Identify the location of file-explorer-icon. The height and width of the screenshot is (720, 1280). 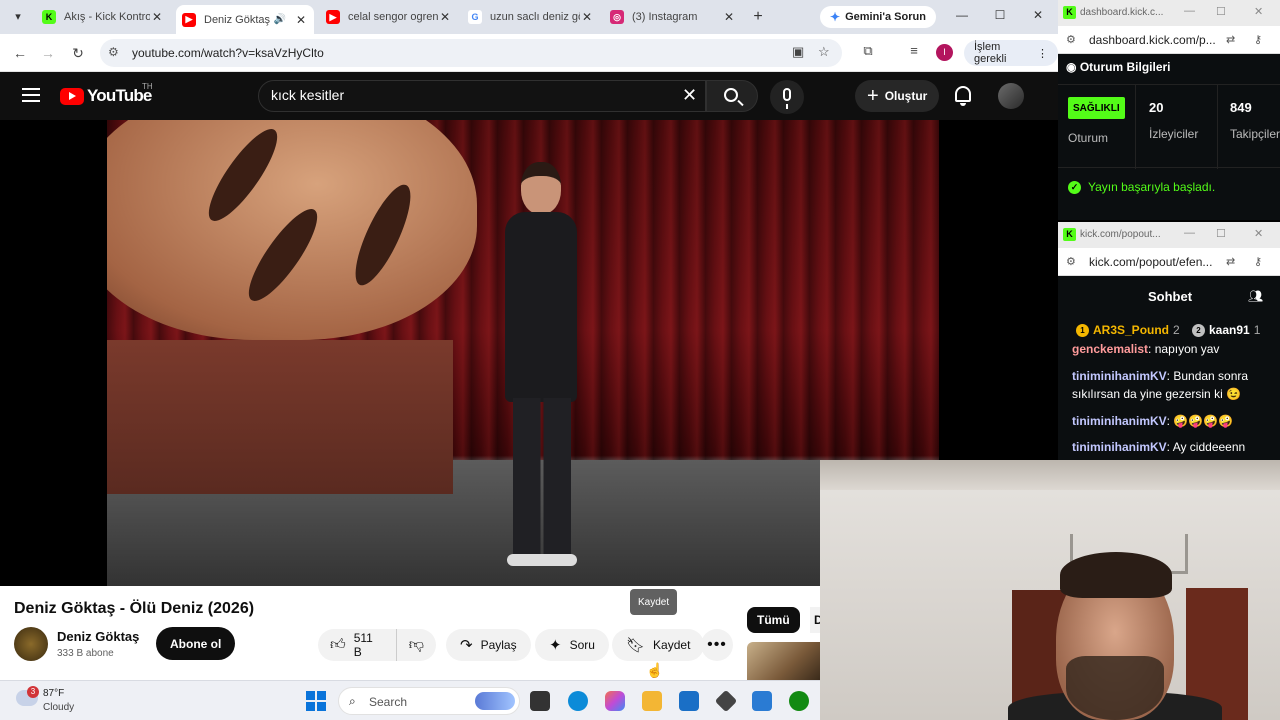
(652, 701).